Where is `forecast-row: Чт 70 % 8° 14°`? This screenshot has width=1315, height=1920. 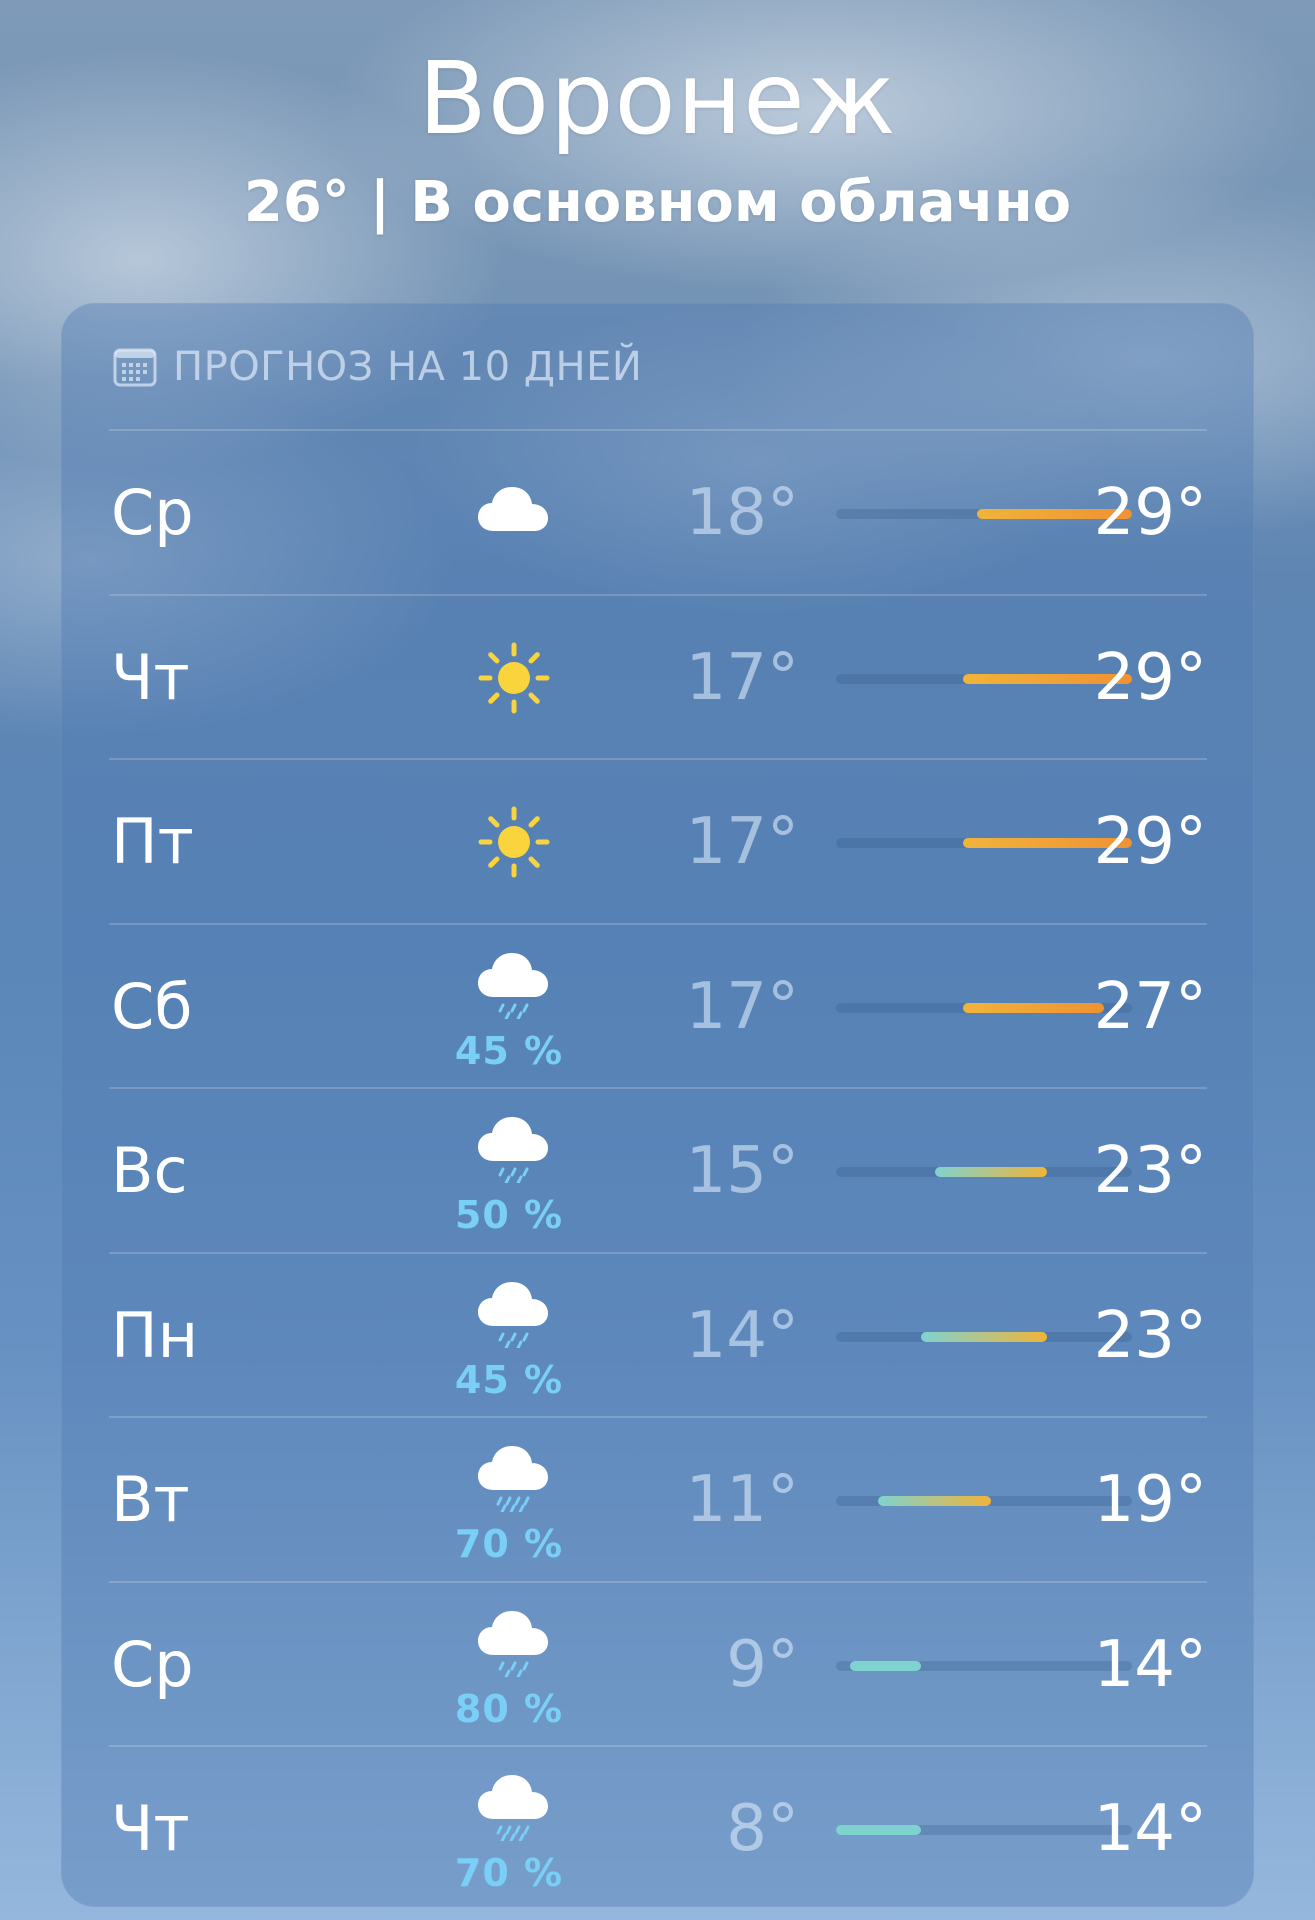
forecast-row: Чт 70 % 8° 14° is located at coordinates (658, 1828).